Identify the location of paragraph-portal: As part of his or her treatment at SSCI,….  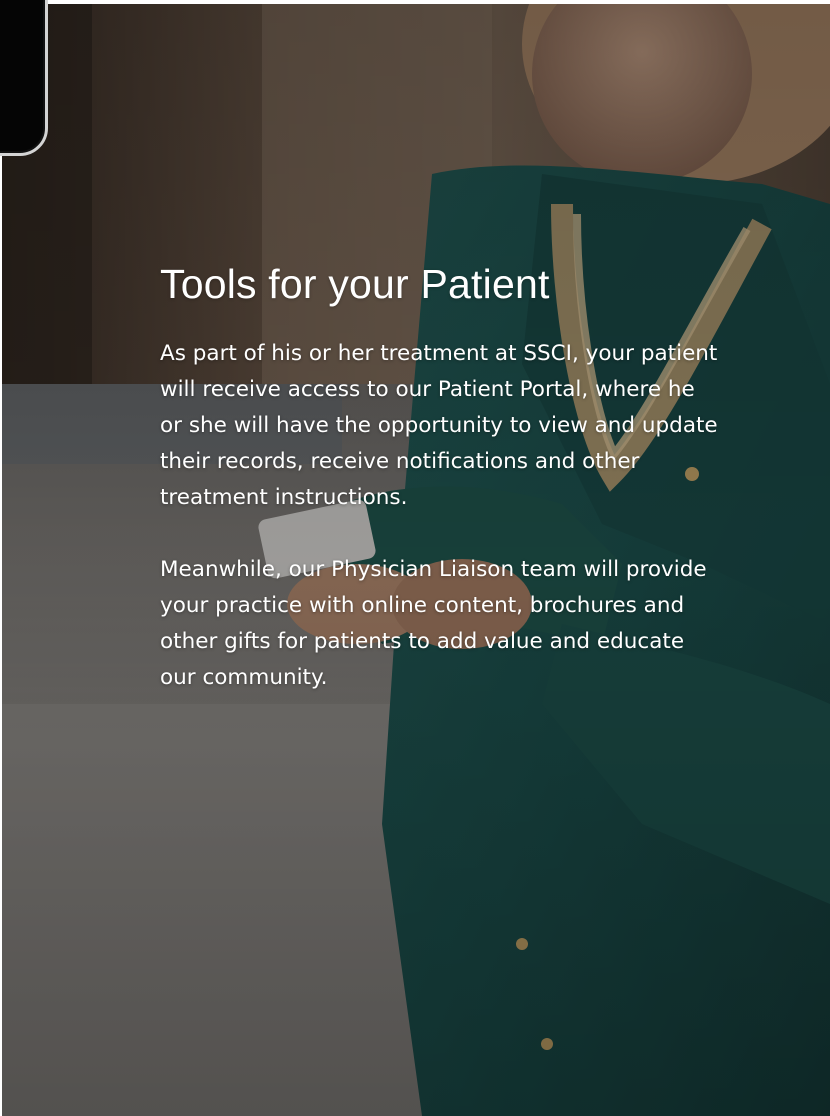
(439, 425).